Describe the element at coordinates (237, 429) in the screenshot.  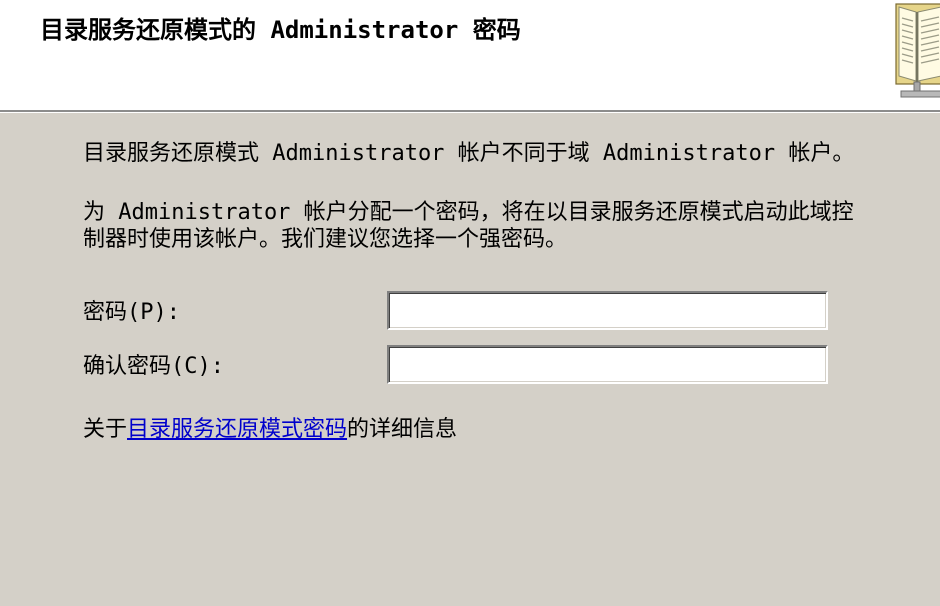
I see `dsrm-password-help-link: 目录服务还原模式密码` at that location.